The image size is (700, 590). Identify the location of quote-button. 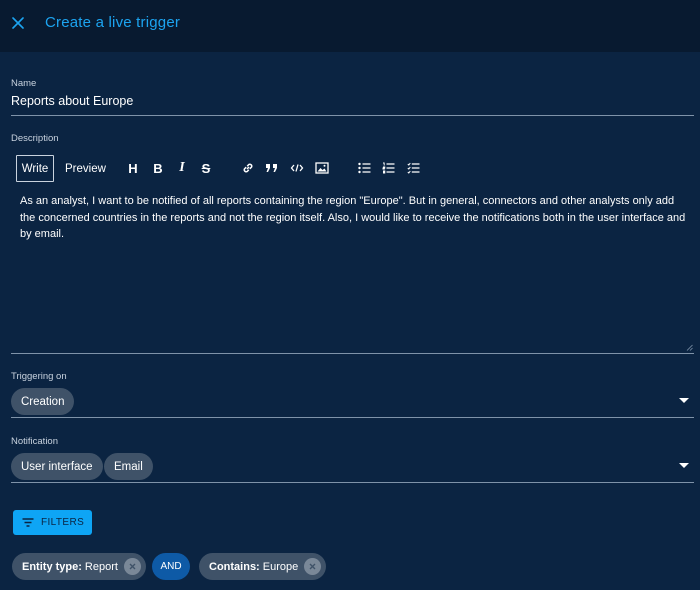
(272, 168).